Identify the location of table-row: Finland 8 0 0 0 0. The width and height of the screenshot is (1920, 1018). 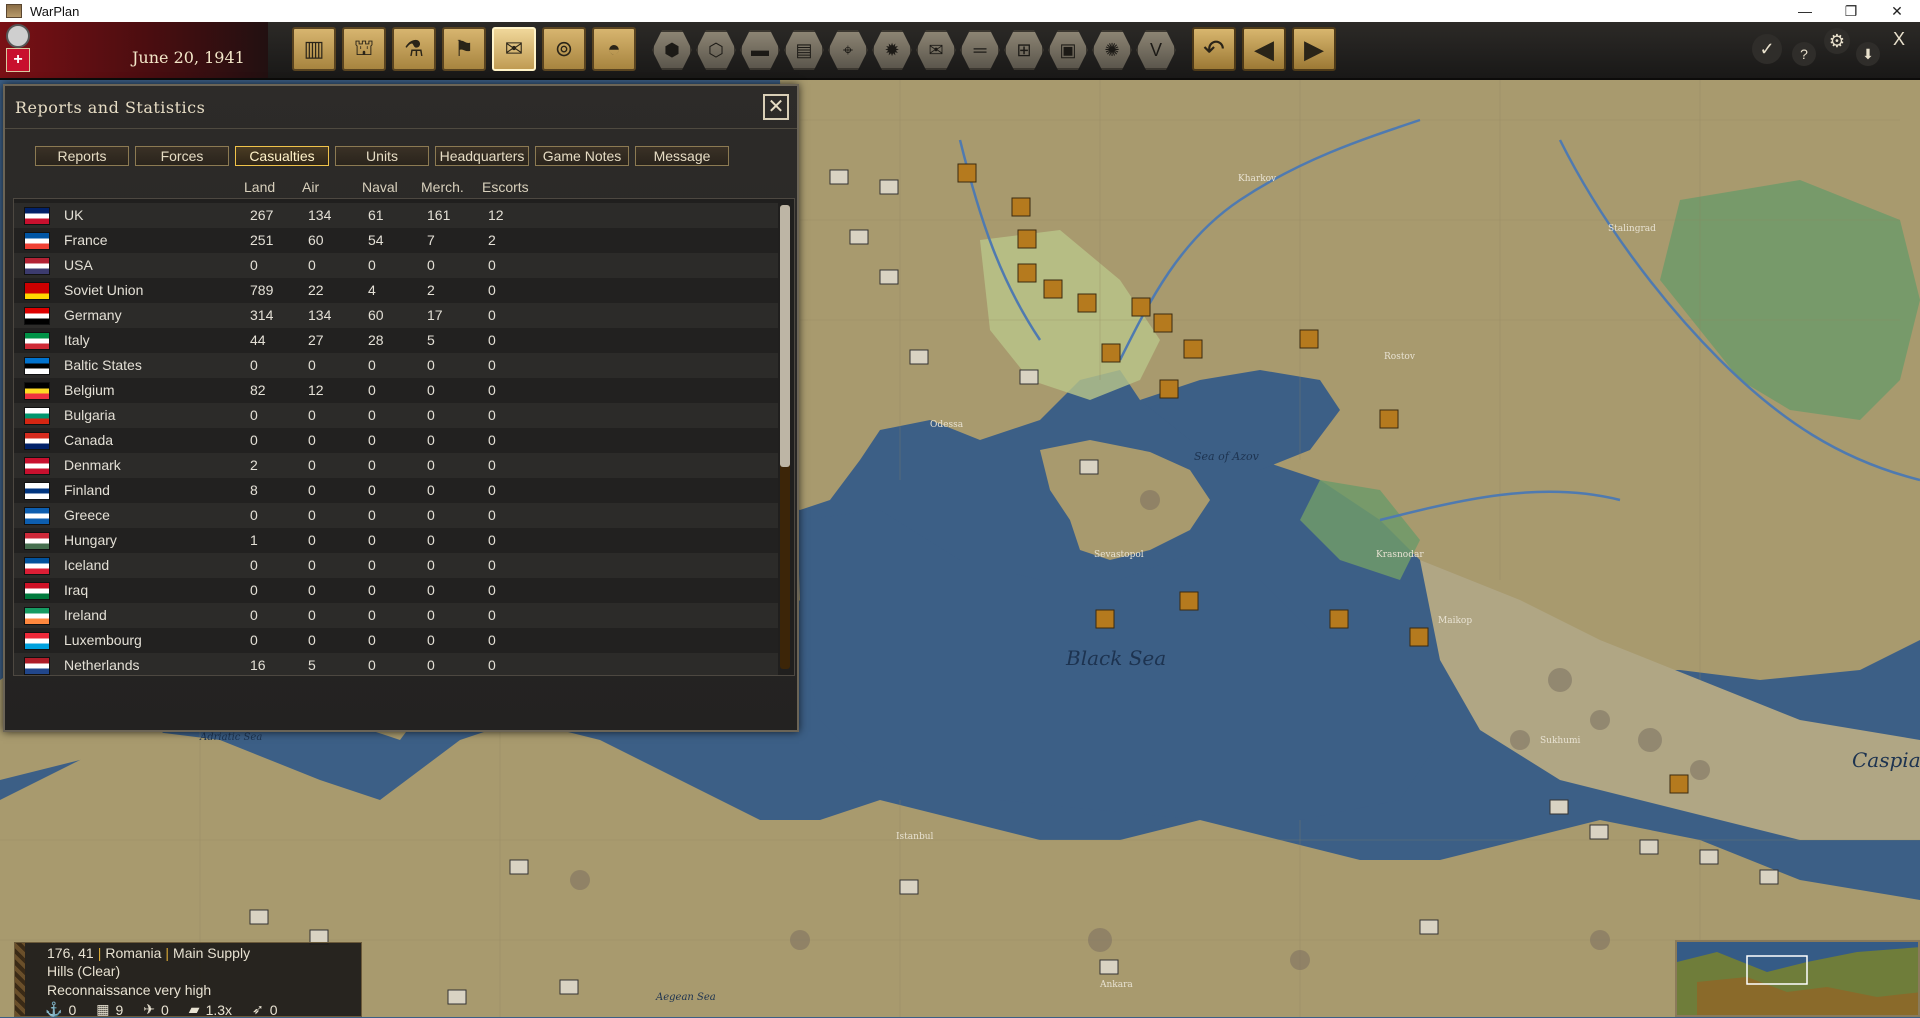
(396, 490).